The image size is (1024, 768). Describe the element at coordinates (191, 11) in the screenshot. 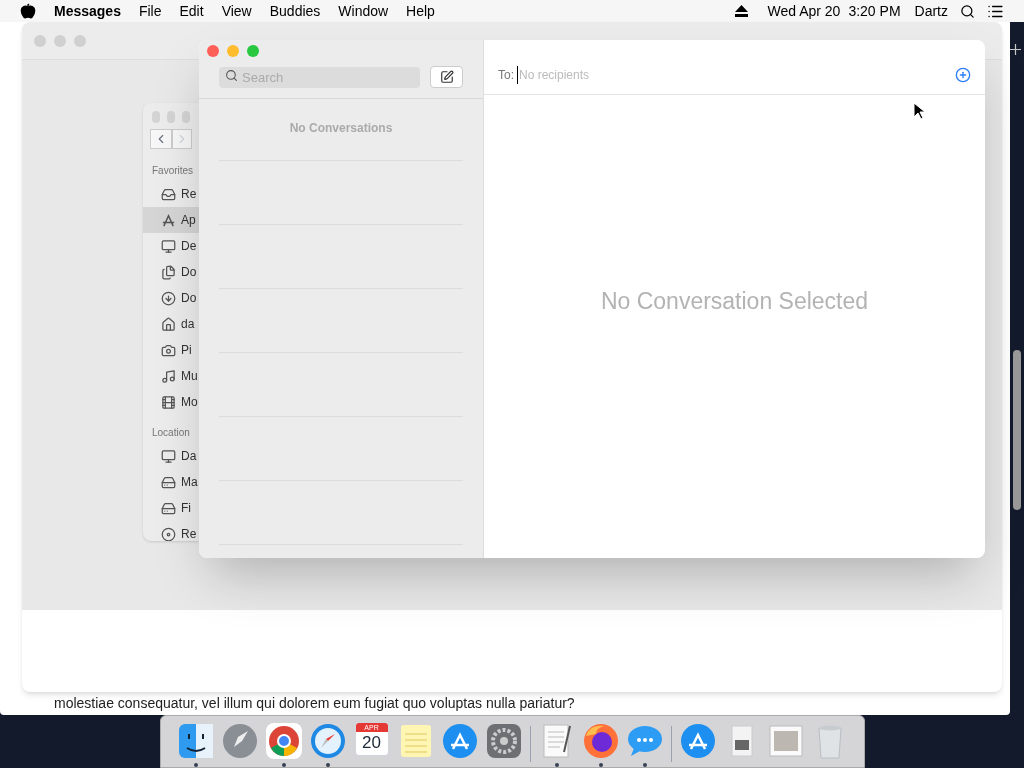

I see `menu-item: Edit` at that location.